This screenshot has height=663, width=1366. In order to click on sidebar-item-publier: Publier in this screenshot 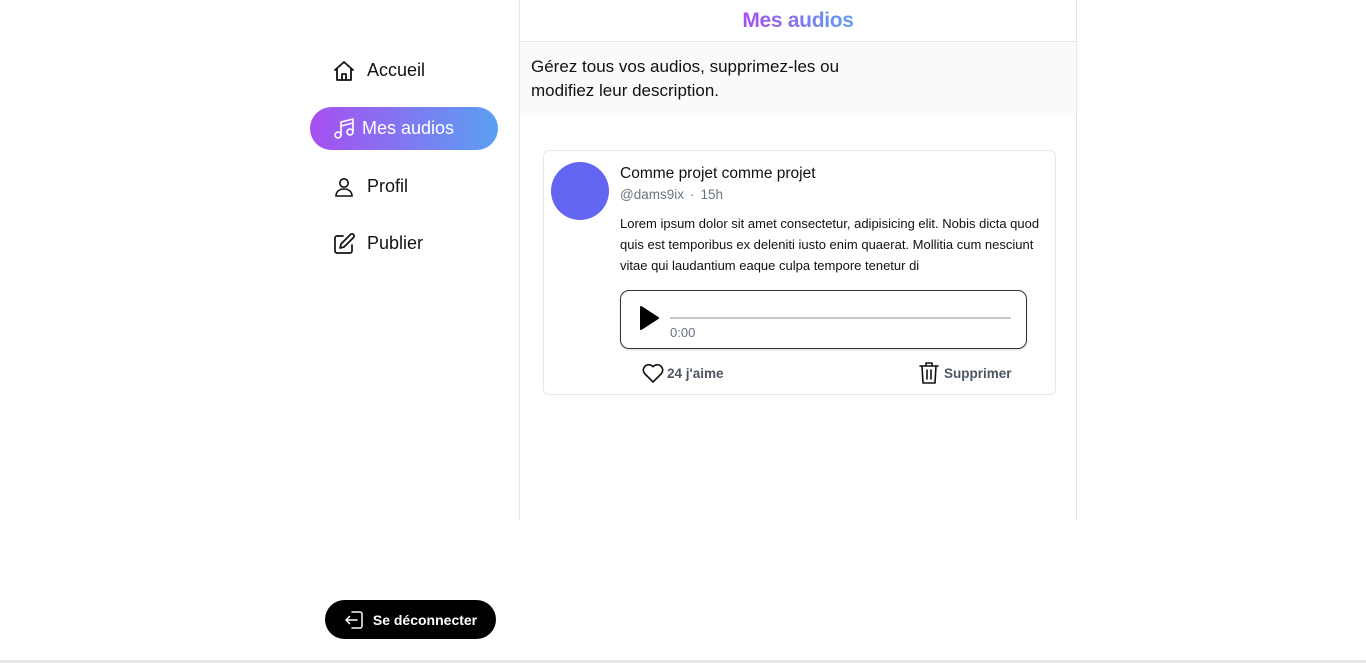, I will do `click(404, 243)`.